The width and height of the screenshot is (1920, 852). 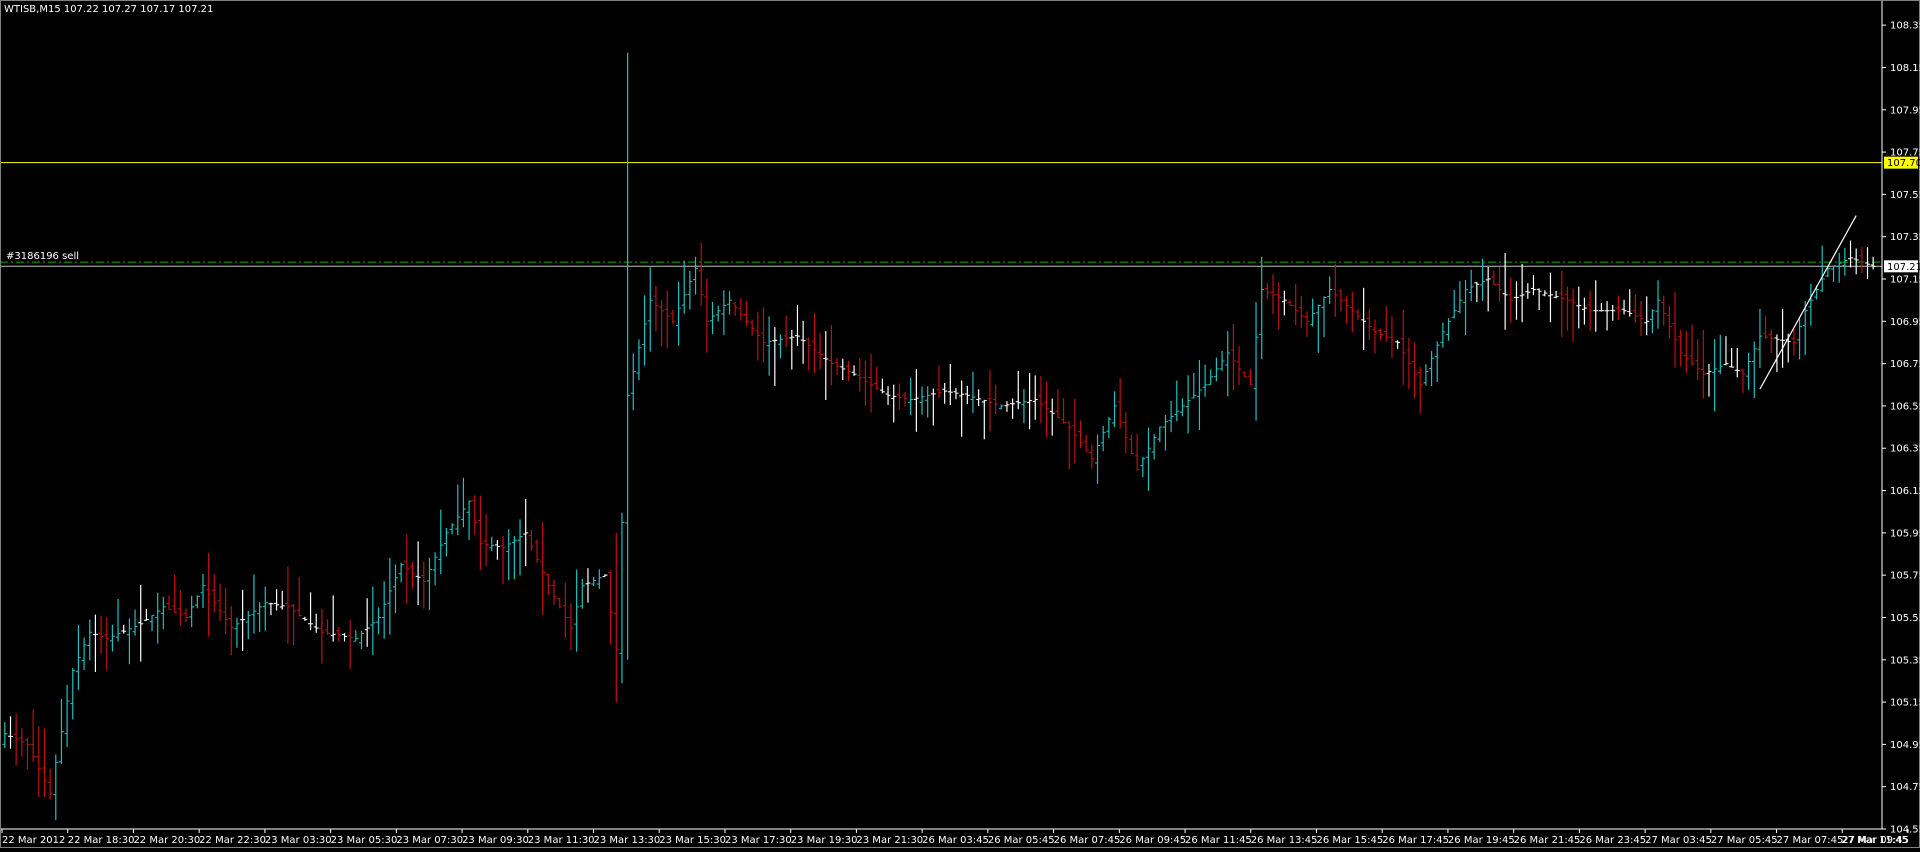 What do you see at coordinates (1905, 745) in the screenshot?
I see `y-tick-label: 104.95` at bounding box center [1905, 745].